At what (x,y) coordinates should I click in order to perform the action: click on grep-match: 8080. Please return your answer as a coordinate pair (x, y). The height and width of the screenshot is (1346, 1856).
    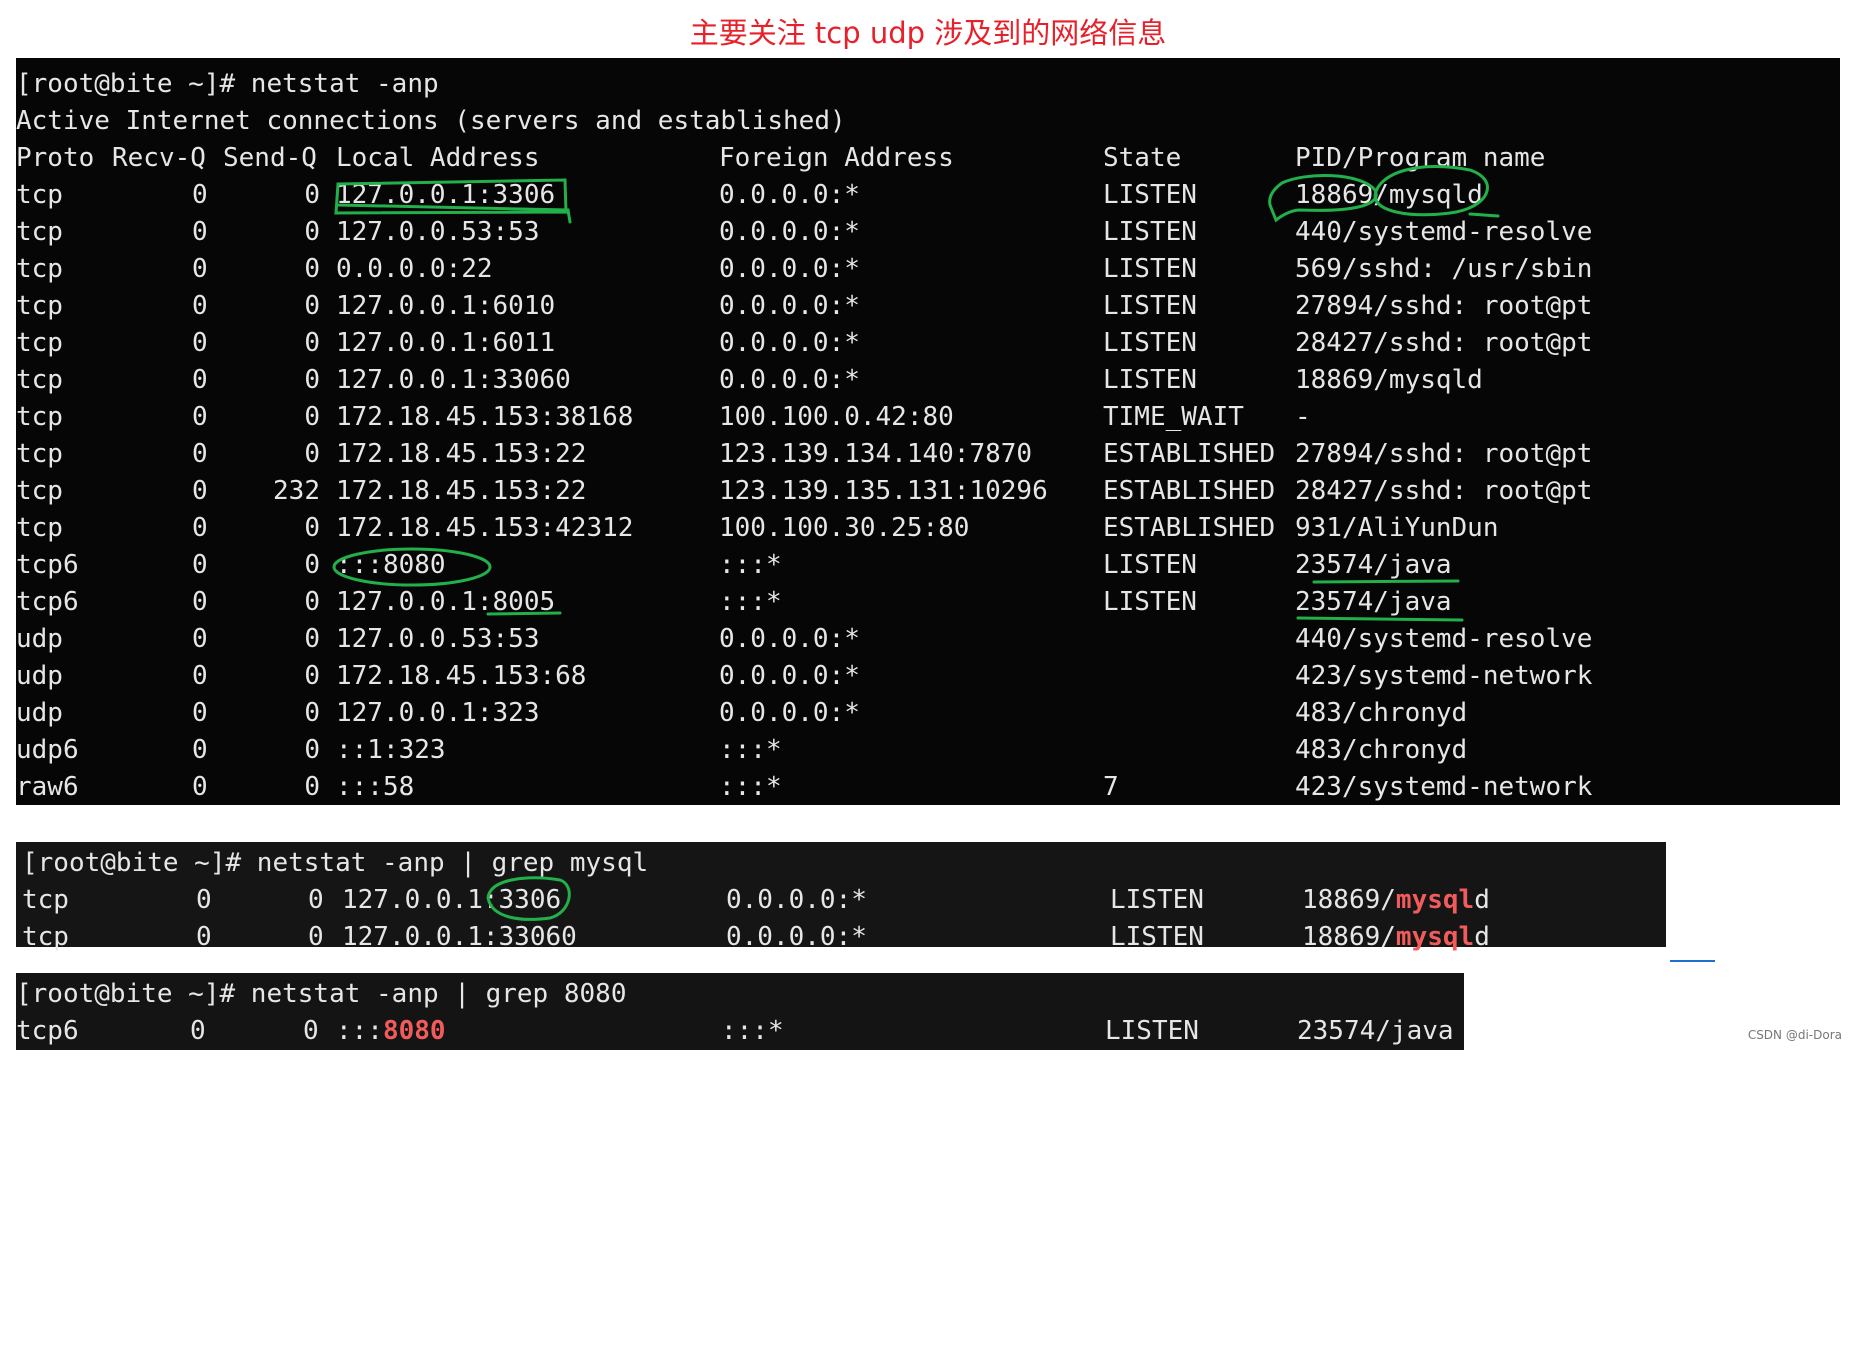
    Looking at the image, I should click on (414, 1031).